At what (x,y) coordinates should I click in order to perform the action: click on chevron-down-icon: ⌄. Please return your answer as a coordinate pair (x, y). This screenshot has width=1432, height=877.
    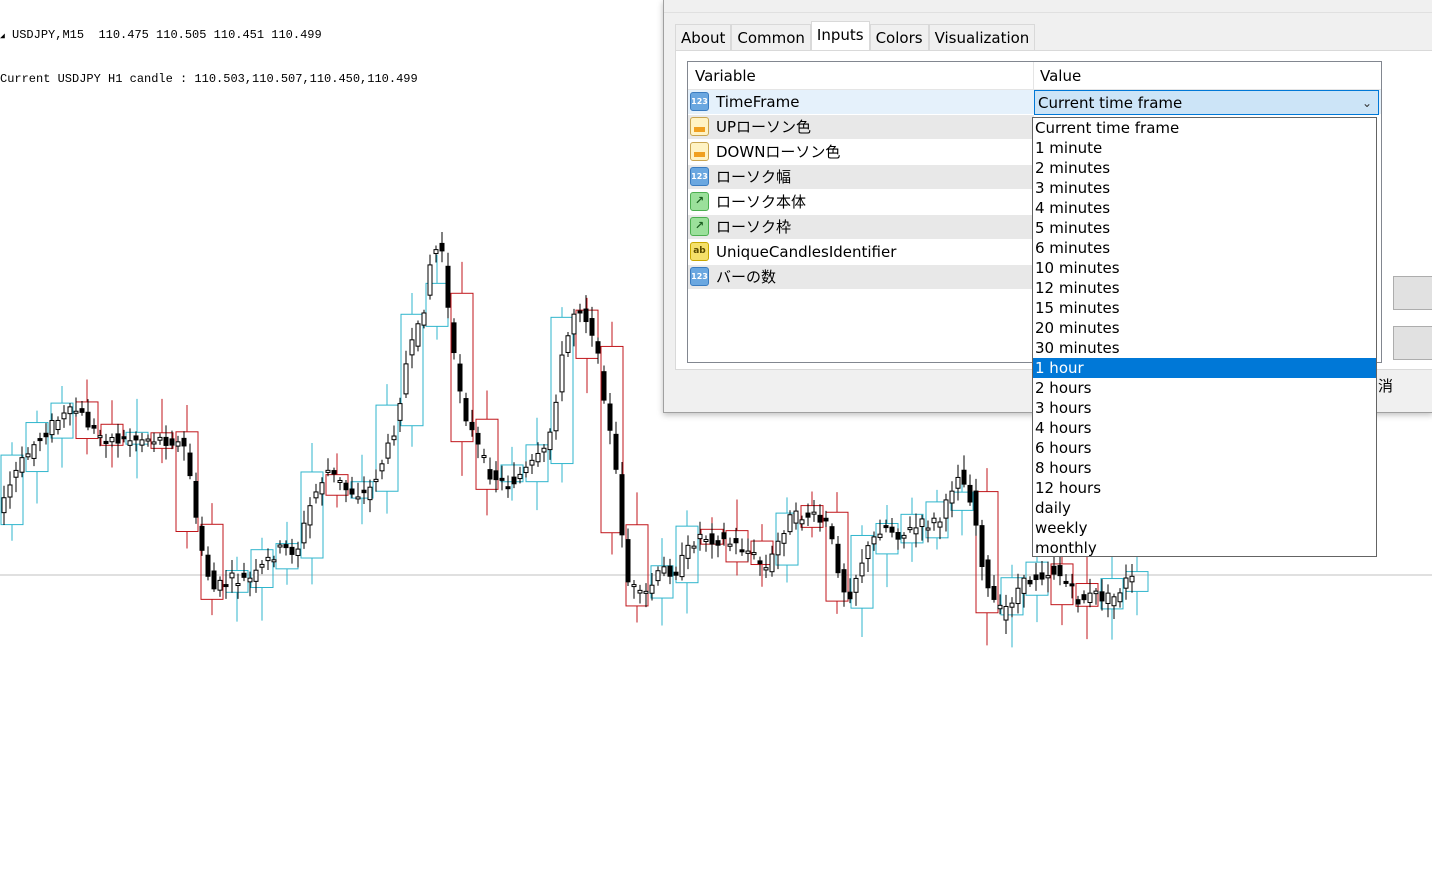
    Looking at the image, I should click on (1367, 103).